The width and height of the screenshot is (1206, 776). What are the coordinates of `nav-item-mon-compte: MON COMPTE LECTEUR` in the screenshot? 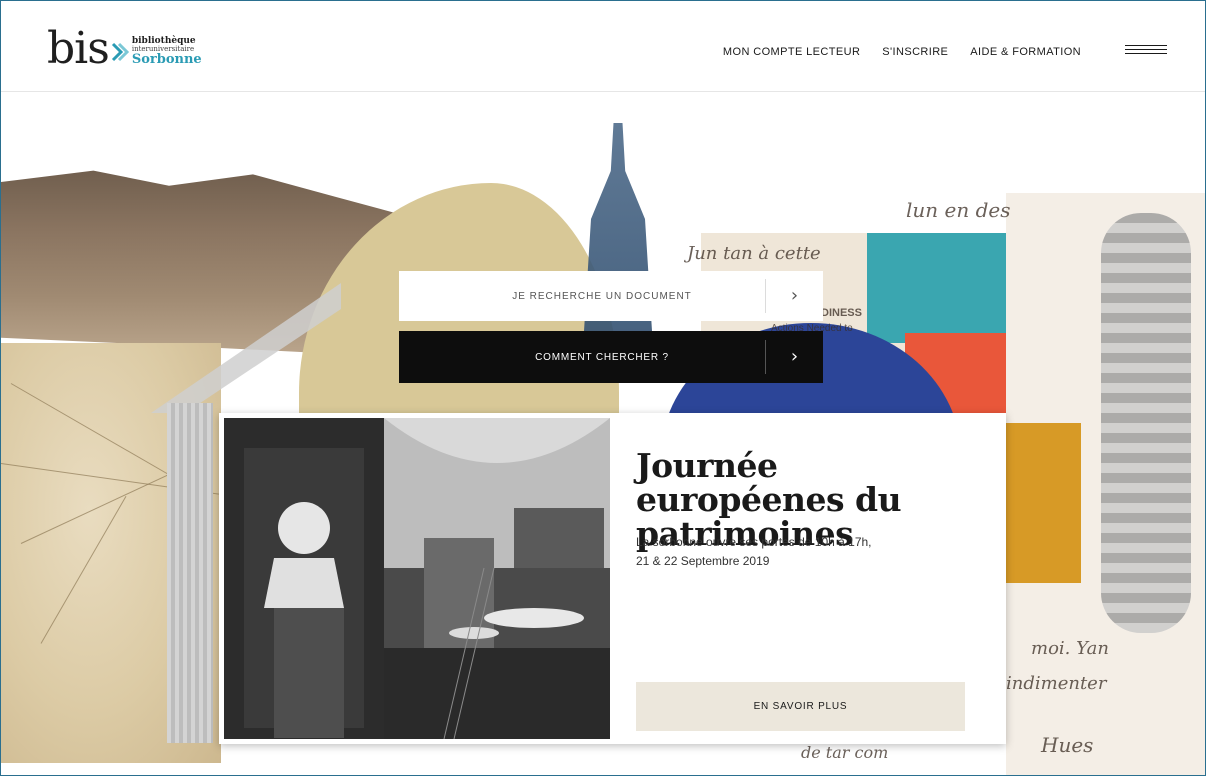 It's located at (791, 52).